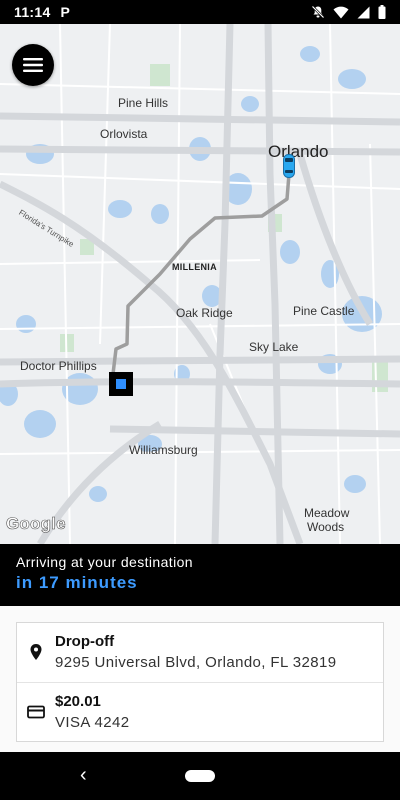  I want to click on menu-button, so click(33, 65).